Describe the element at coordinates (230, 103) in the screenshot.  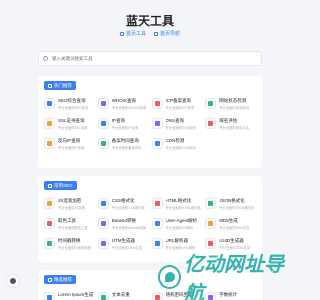
I see `tool-item: 网站状态检测 专业全面的状态检测` at that location.